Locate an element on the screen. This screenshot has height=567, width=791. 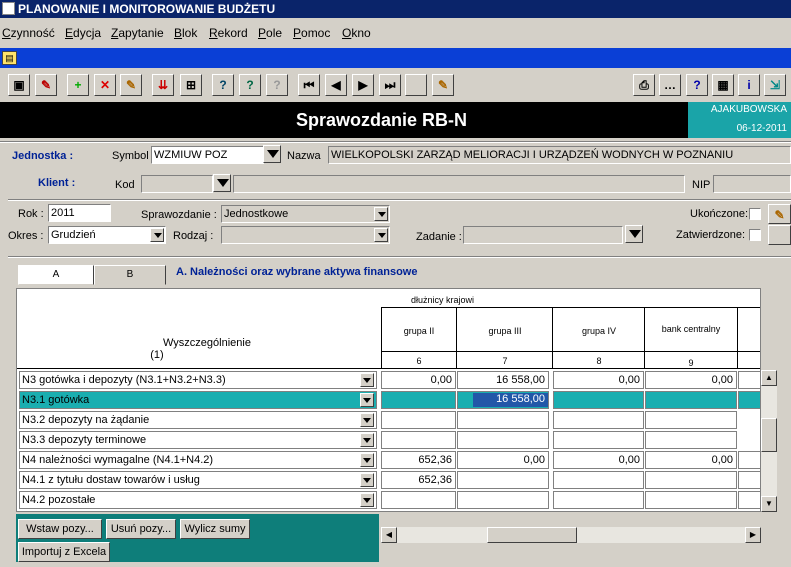
okres-field: Grudzień is located at coordinates (107, 235).